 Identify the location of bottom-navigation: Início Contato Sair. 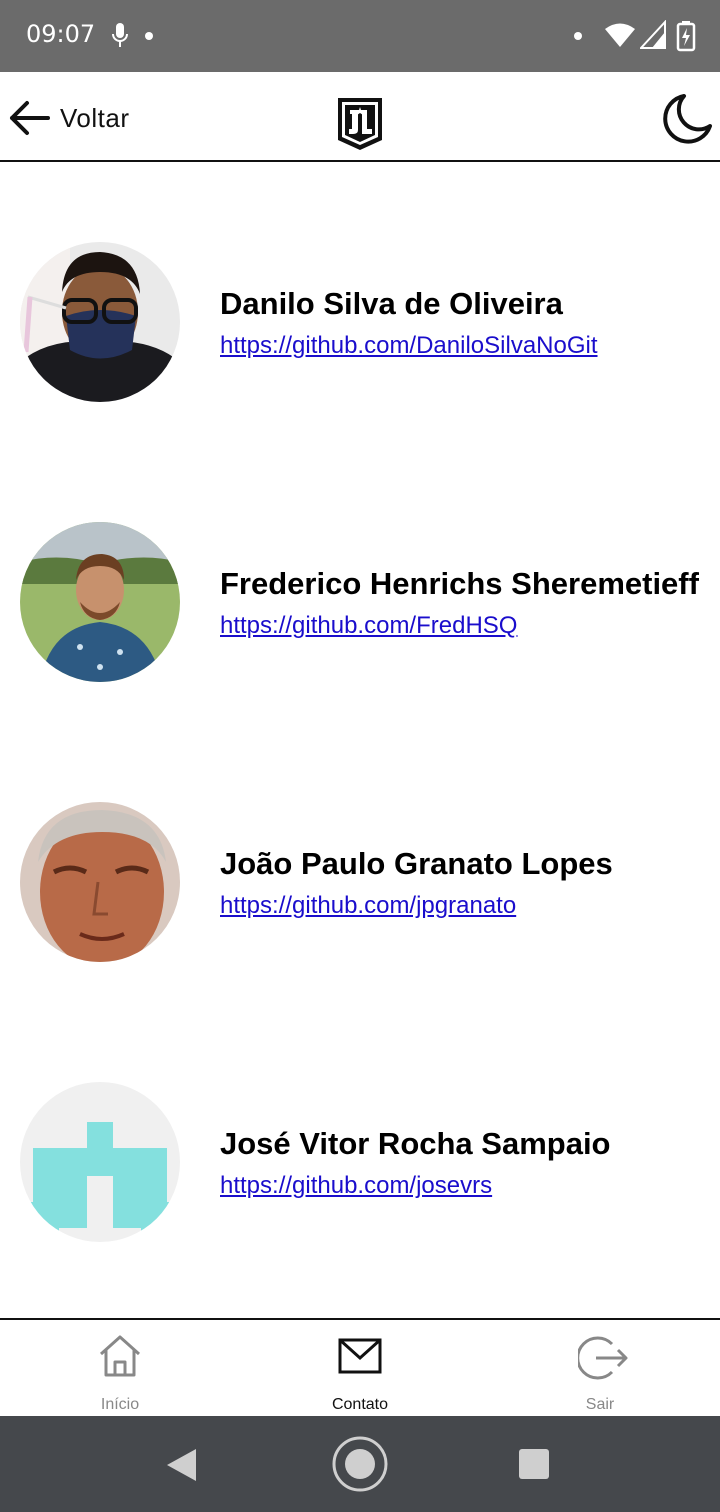
(360, 1368).